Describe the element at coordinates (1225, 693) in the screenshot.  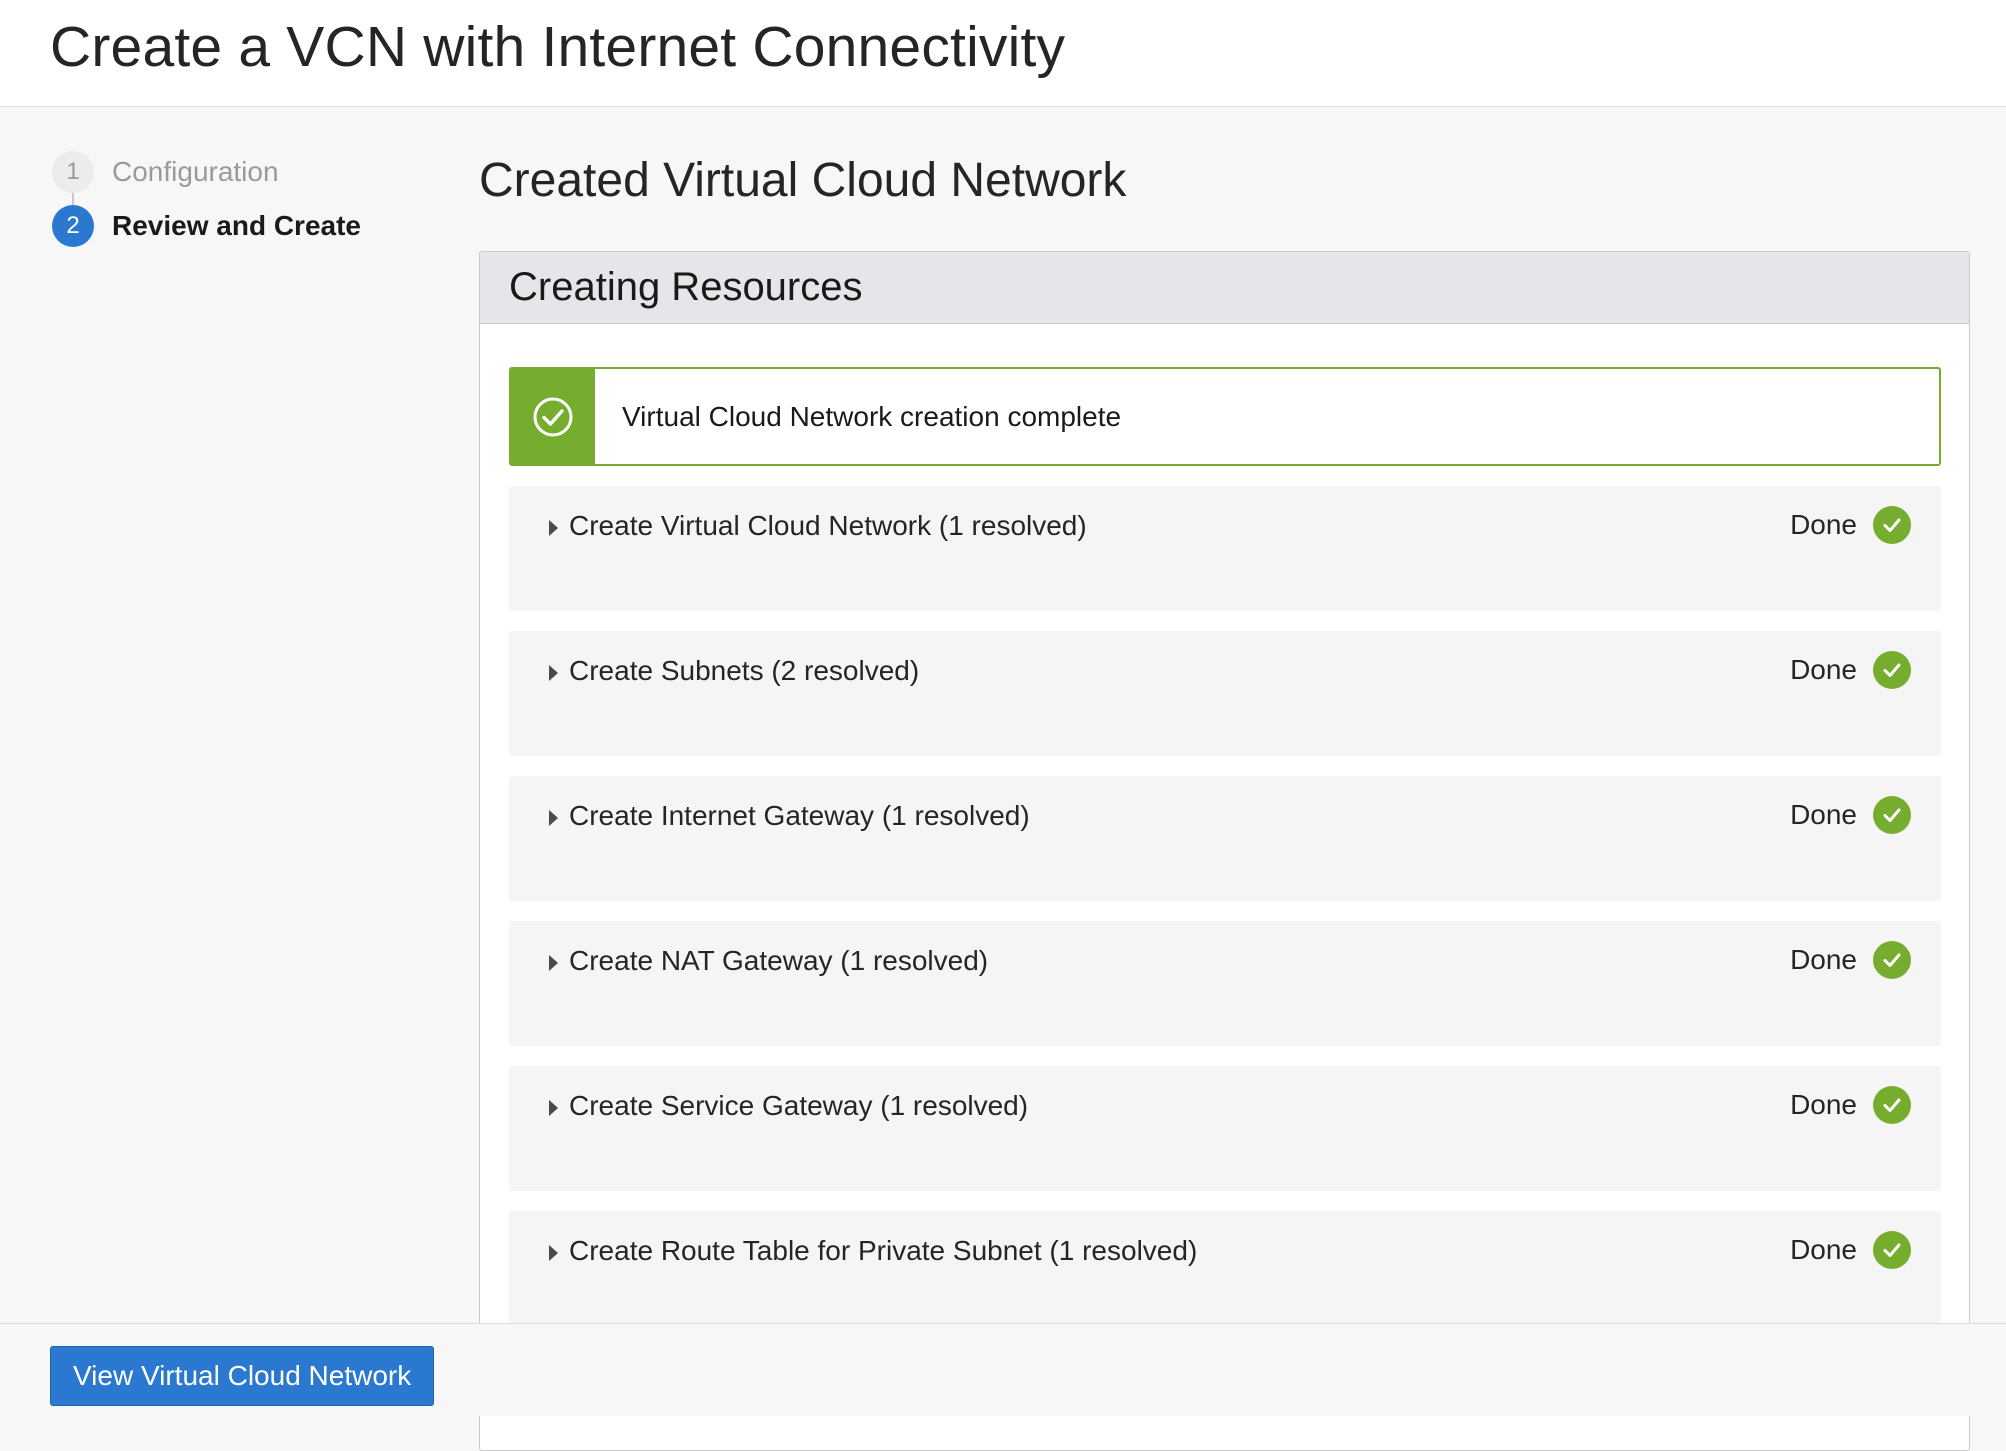
I see `task-row: Create Subnets (2 resolved) Done` at that location.